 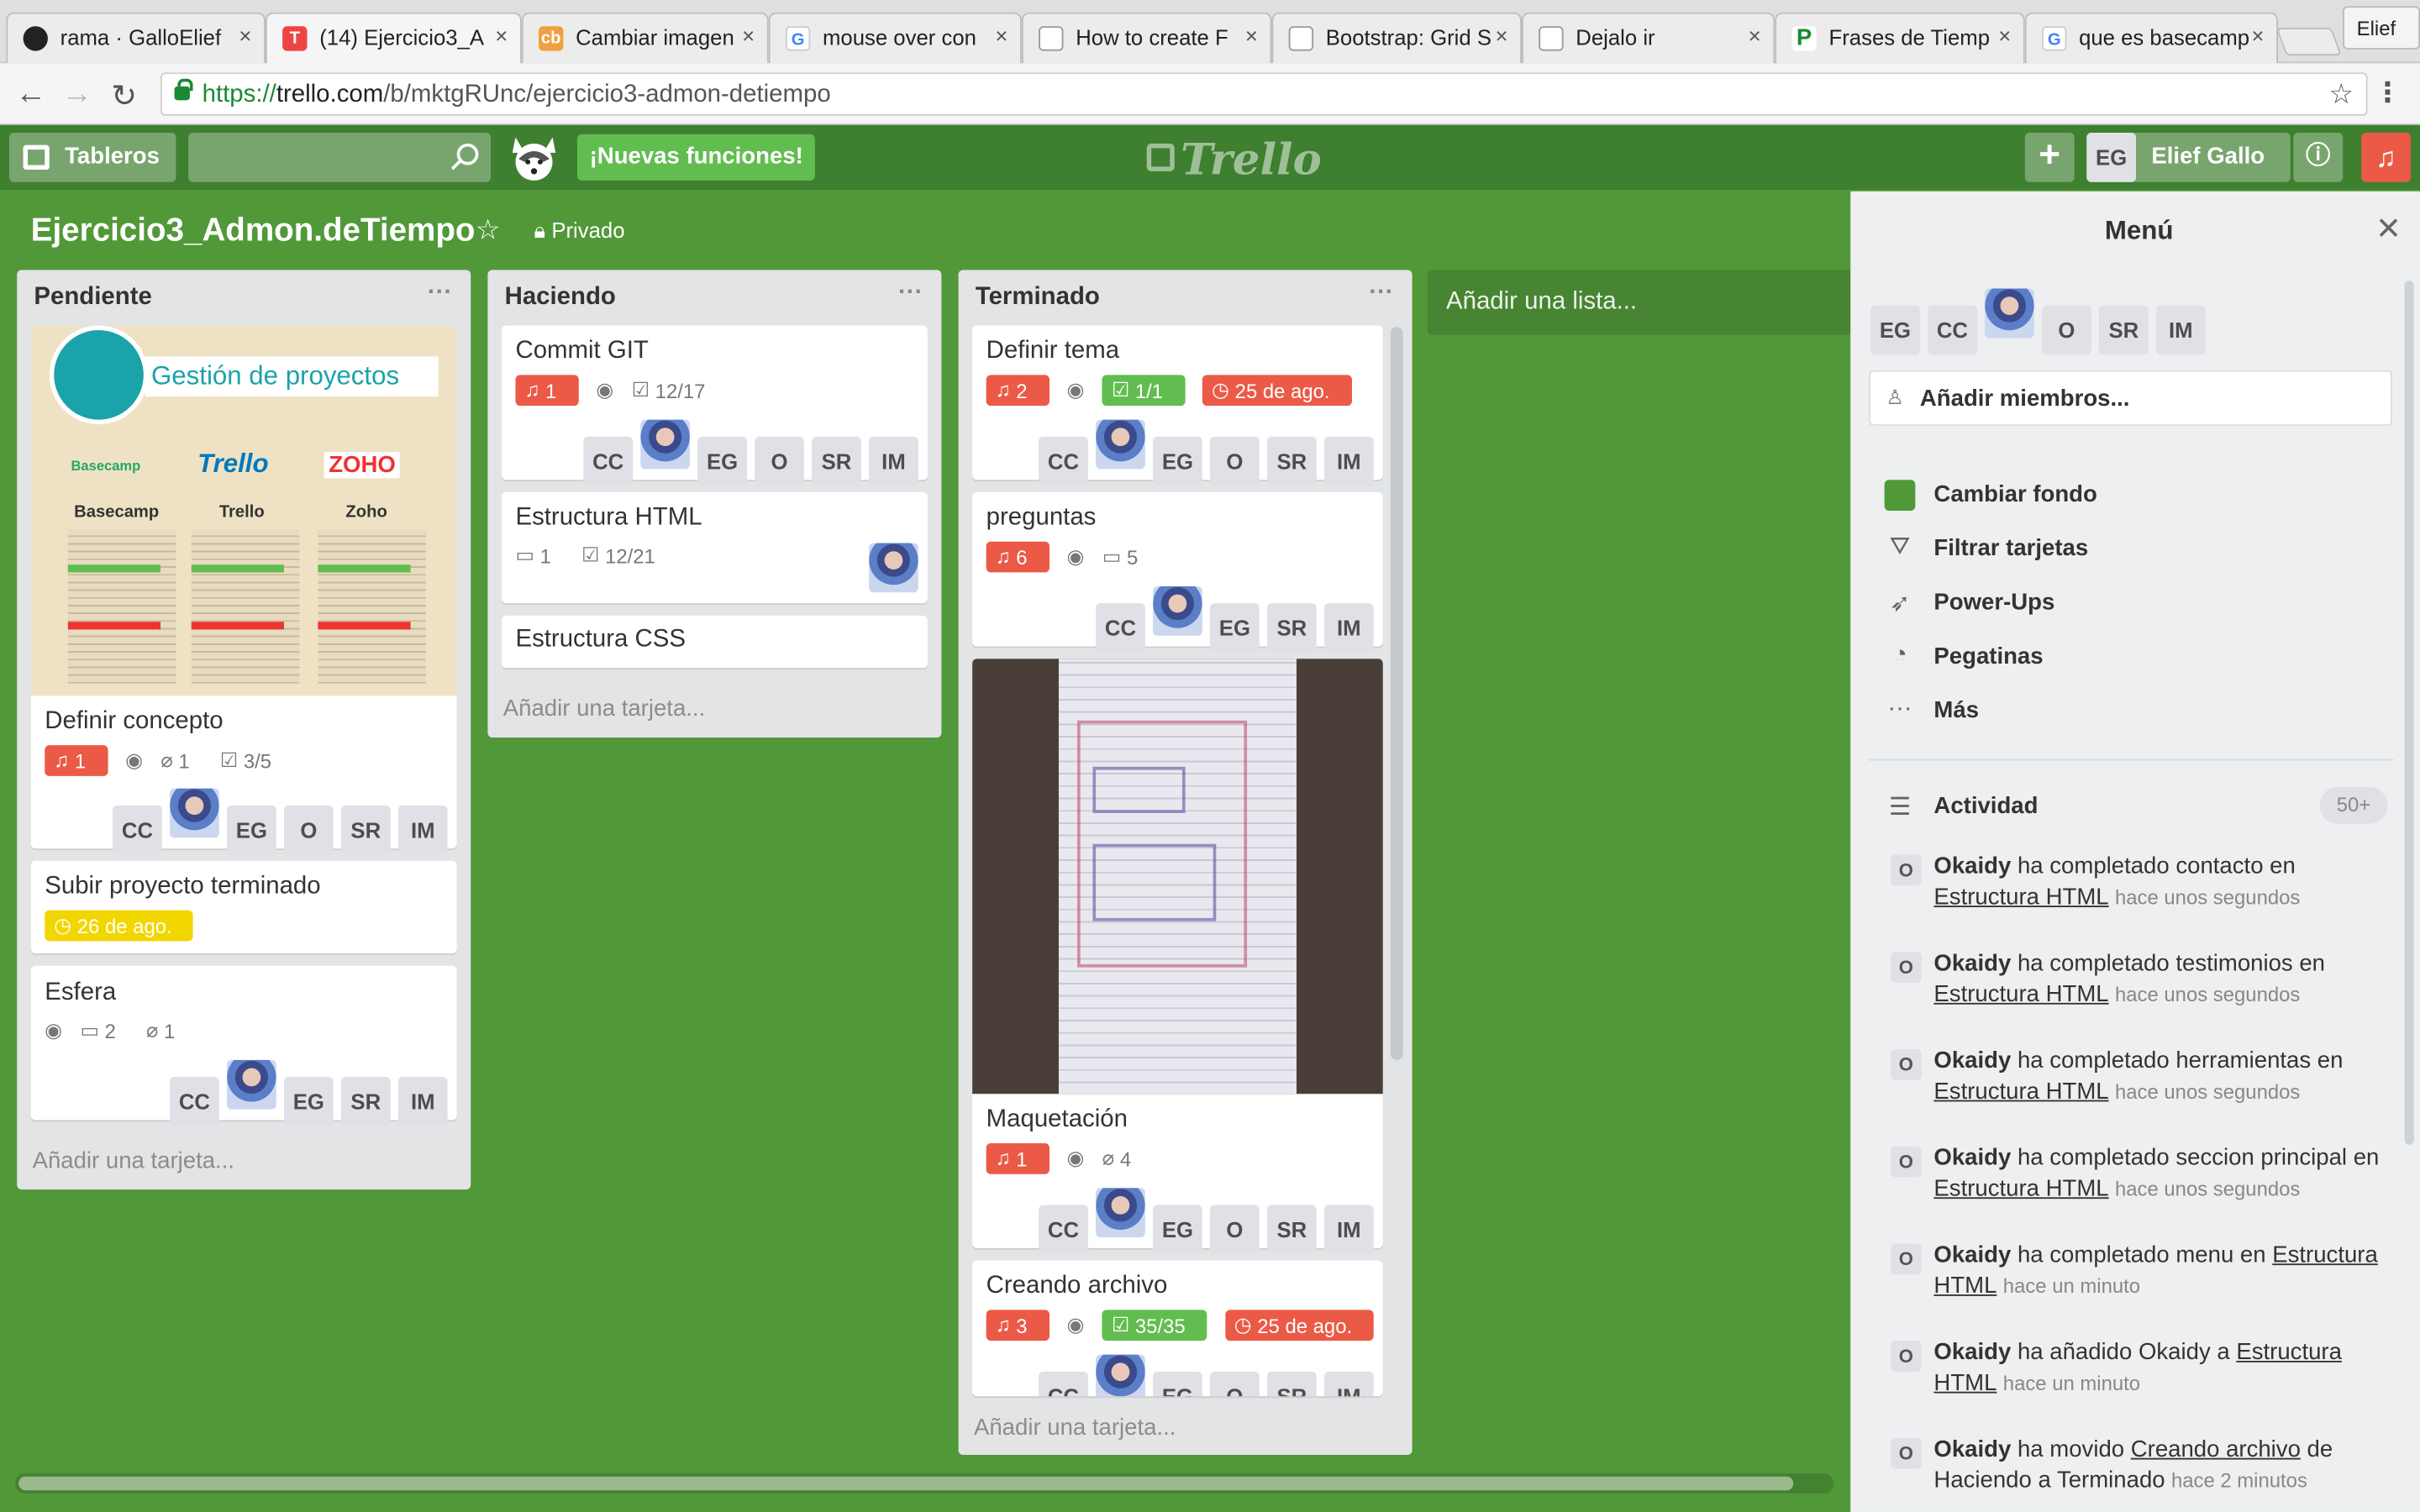 What do you see at coordinates (2049, 157) in the screenshot?
I see `add-icon: +` at bounding box center [2049, 157].